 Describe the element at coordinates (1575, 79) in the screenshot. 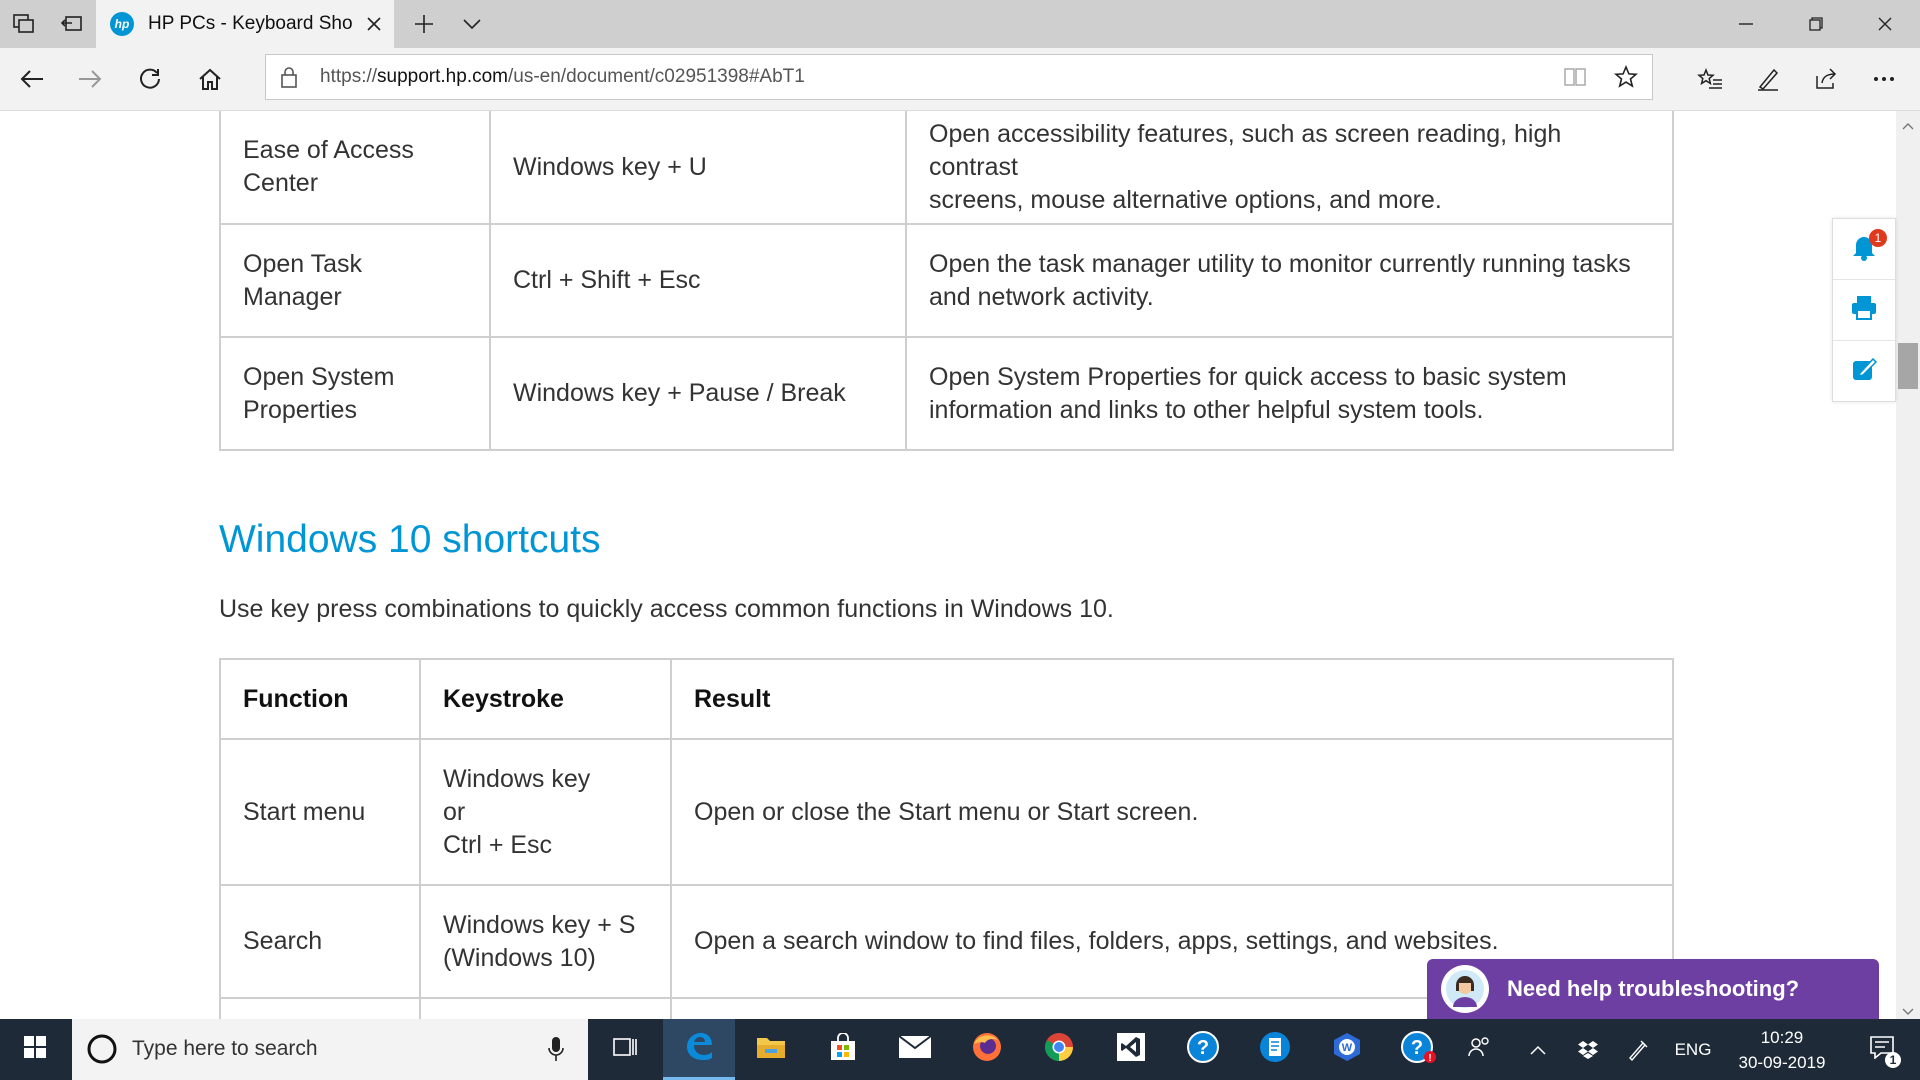

I see `reading-view-icon` at that location.